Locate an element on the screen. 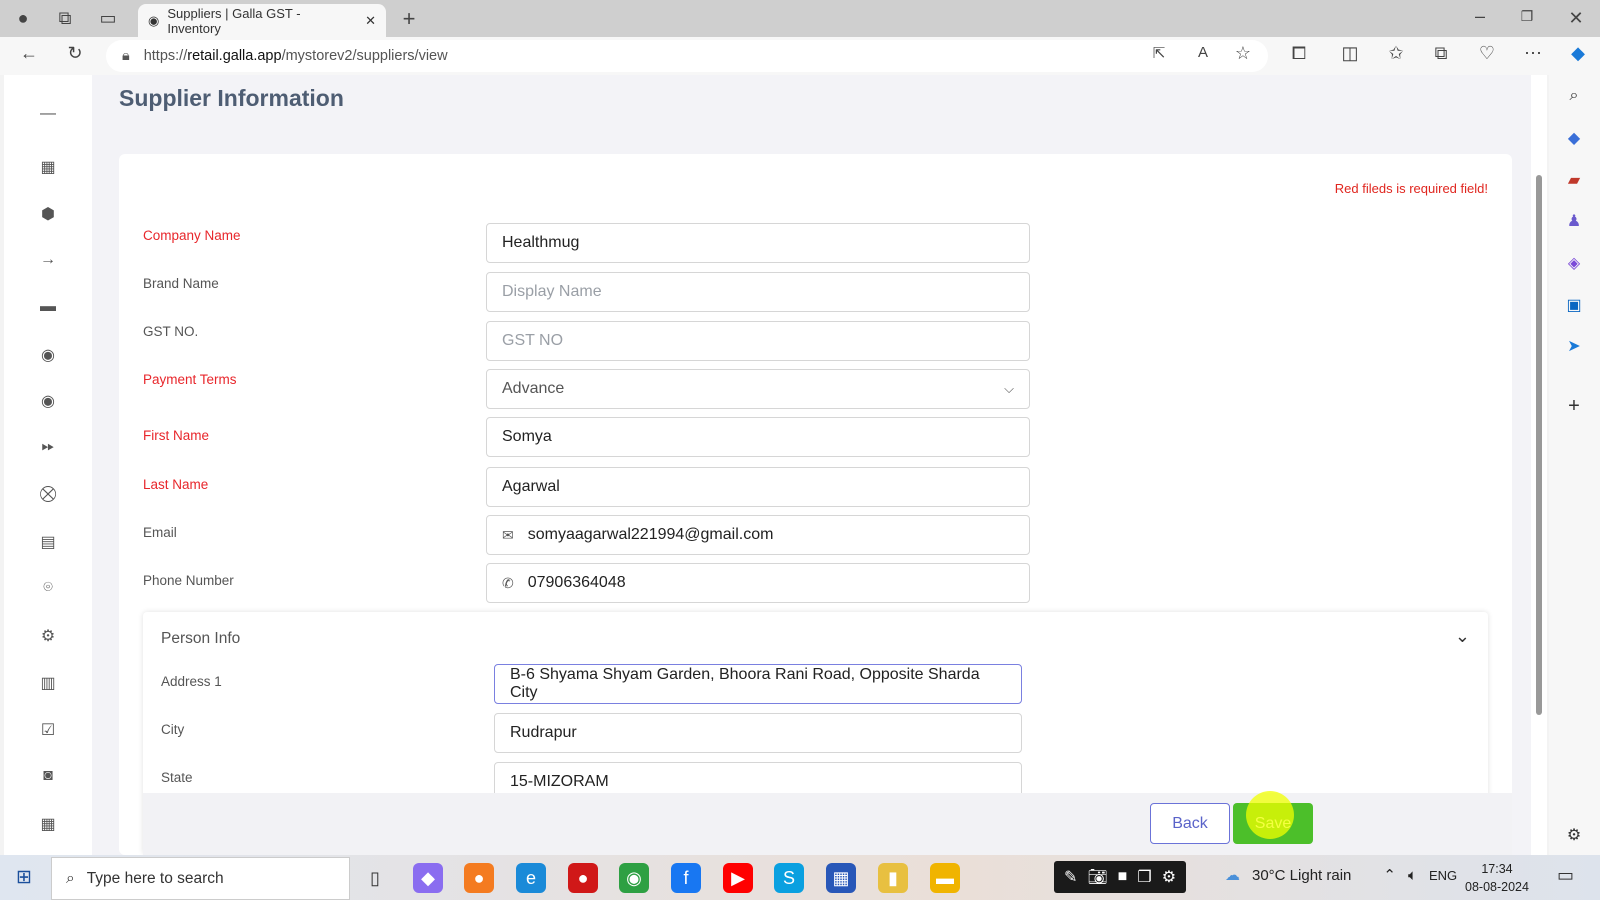  report-file-icon: ▥ is located at coordinates (48, 683).